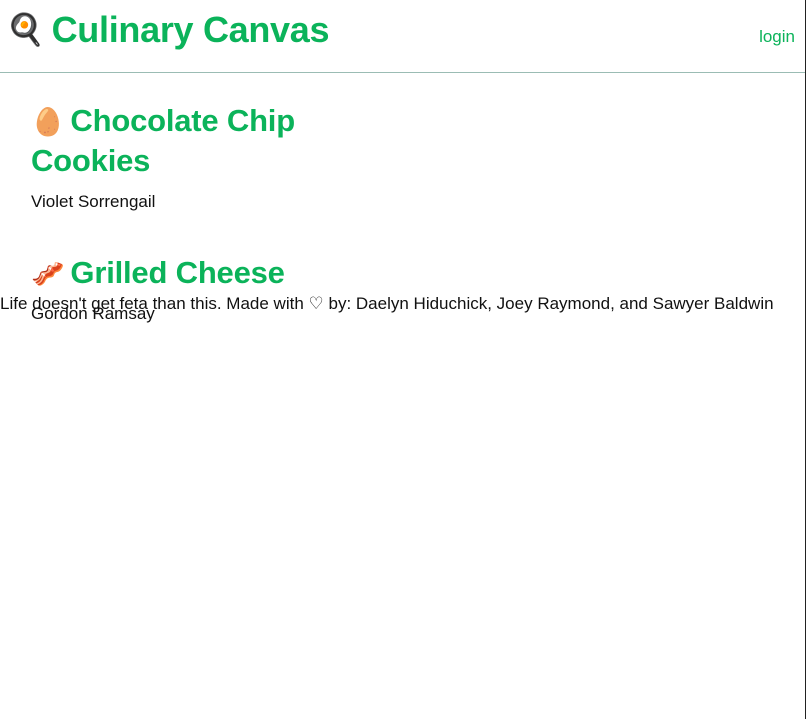 The image size is (806, 719). I want to click on recipe-title: 🥓 Grilled Cheese, so click(181, 273).